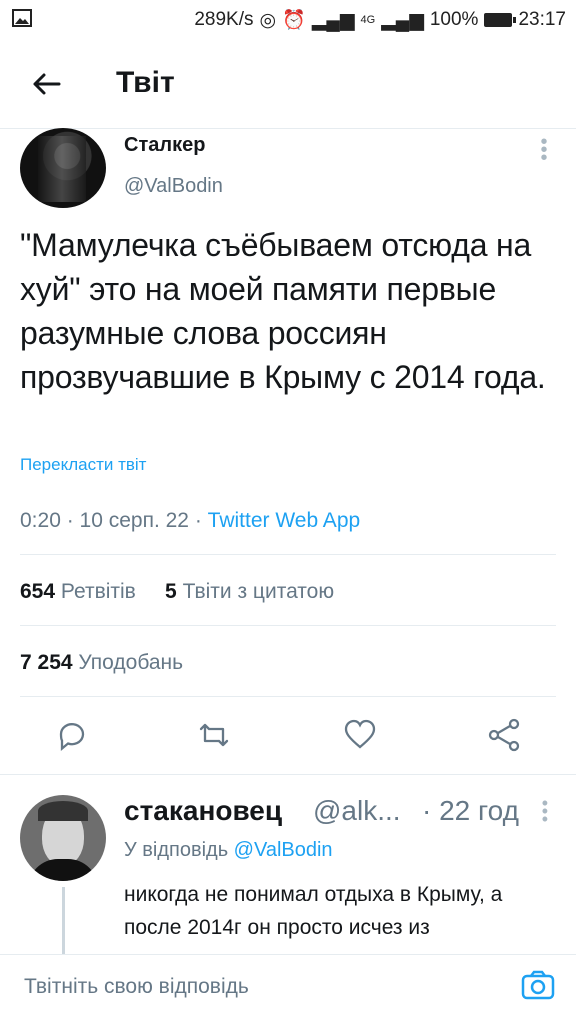 The width and height of the screenshot is (576, 1025). Describe the element at coordinates (542, 19) in the screenshot. I see `time: 23:17` at that location.